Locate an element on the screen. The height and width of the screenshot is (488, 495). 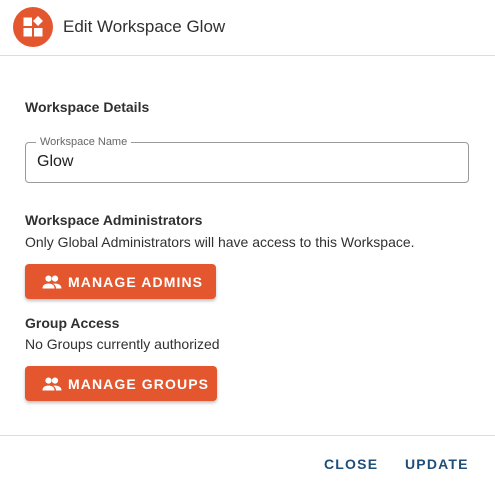
workspace-details-heading: Workspace Details is located at coordinates (87, 107).